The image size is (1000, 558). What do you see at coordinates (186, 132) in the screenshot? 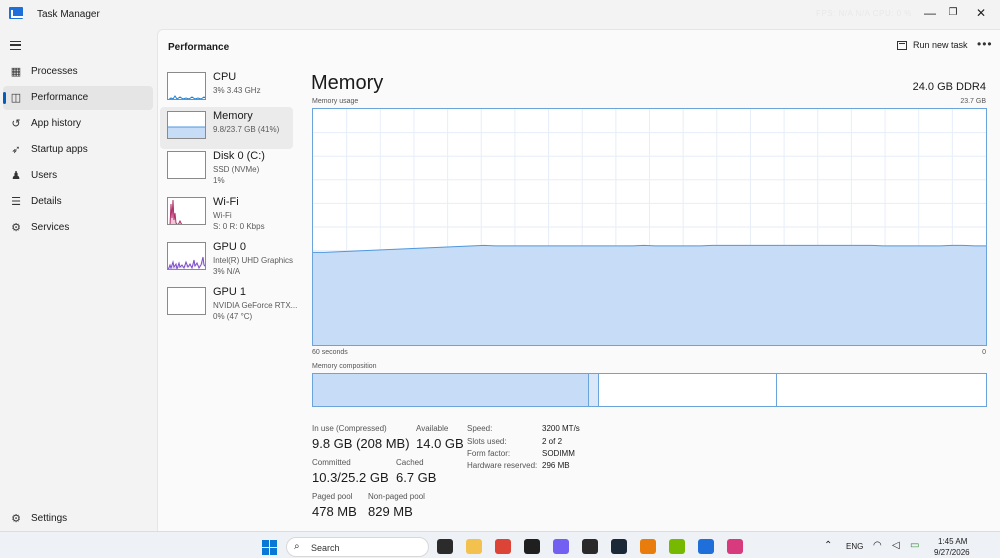
I see `memory-sparkline` at bounding box center [186, 132].